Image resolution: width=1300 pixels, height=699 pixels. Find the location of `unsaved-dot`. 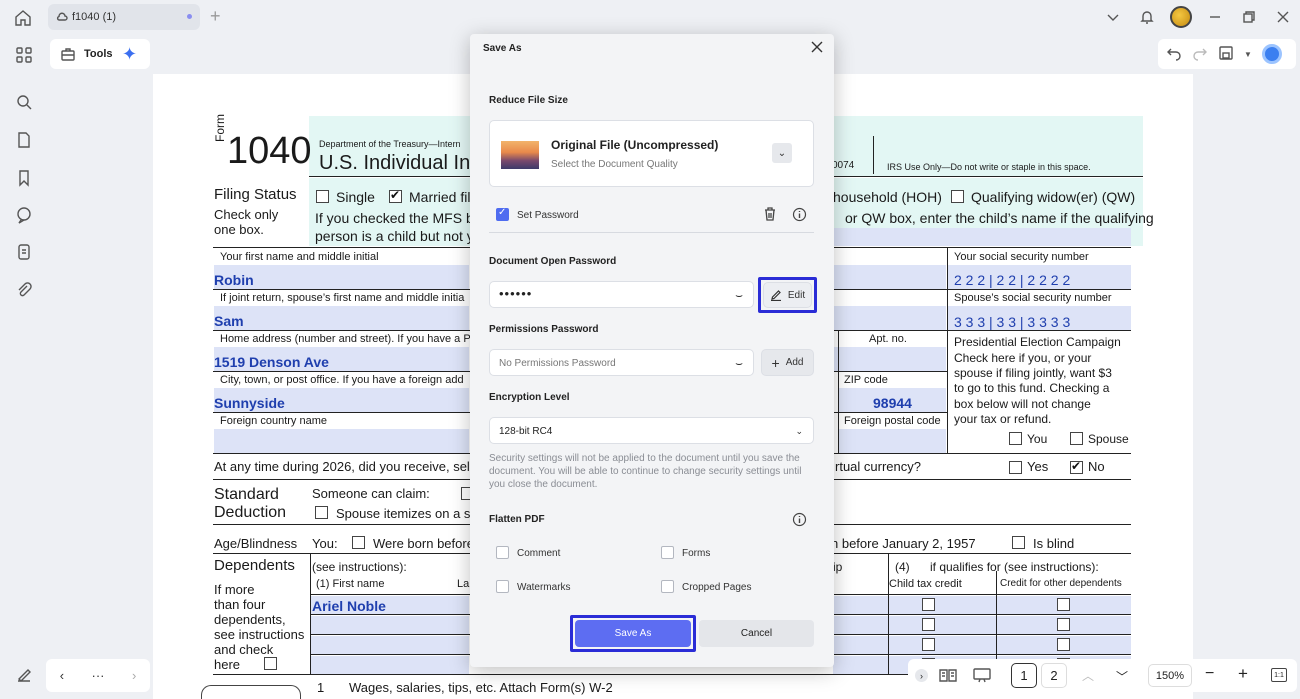

unsaved-dot is located at coordinates (189, 16).